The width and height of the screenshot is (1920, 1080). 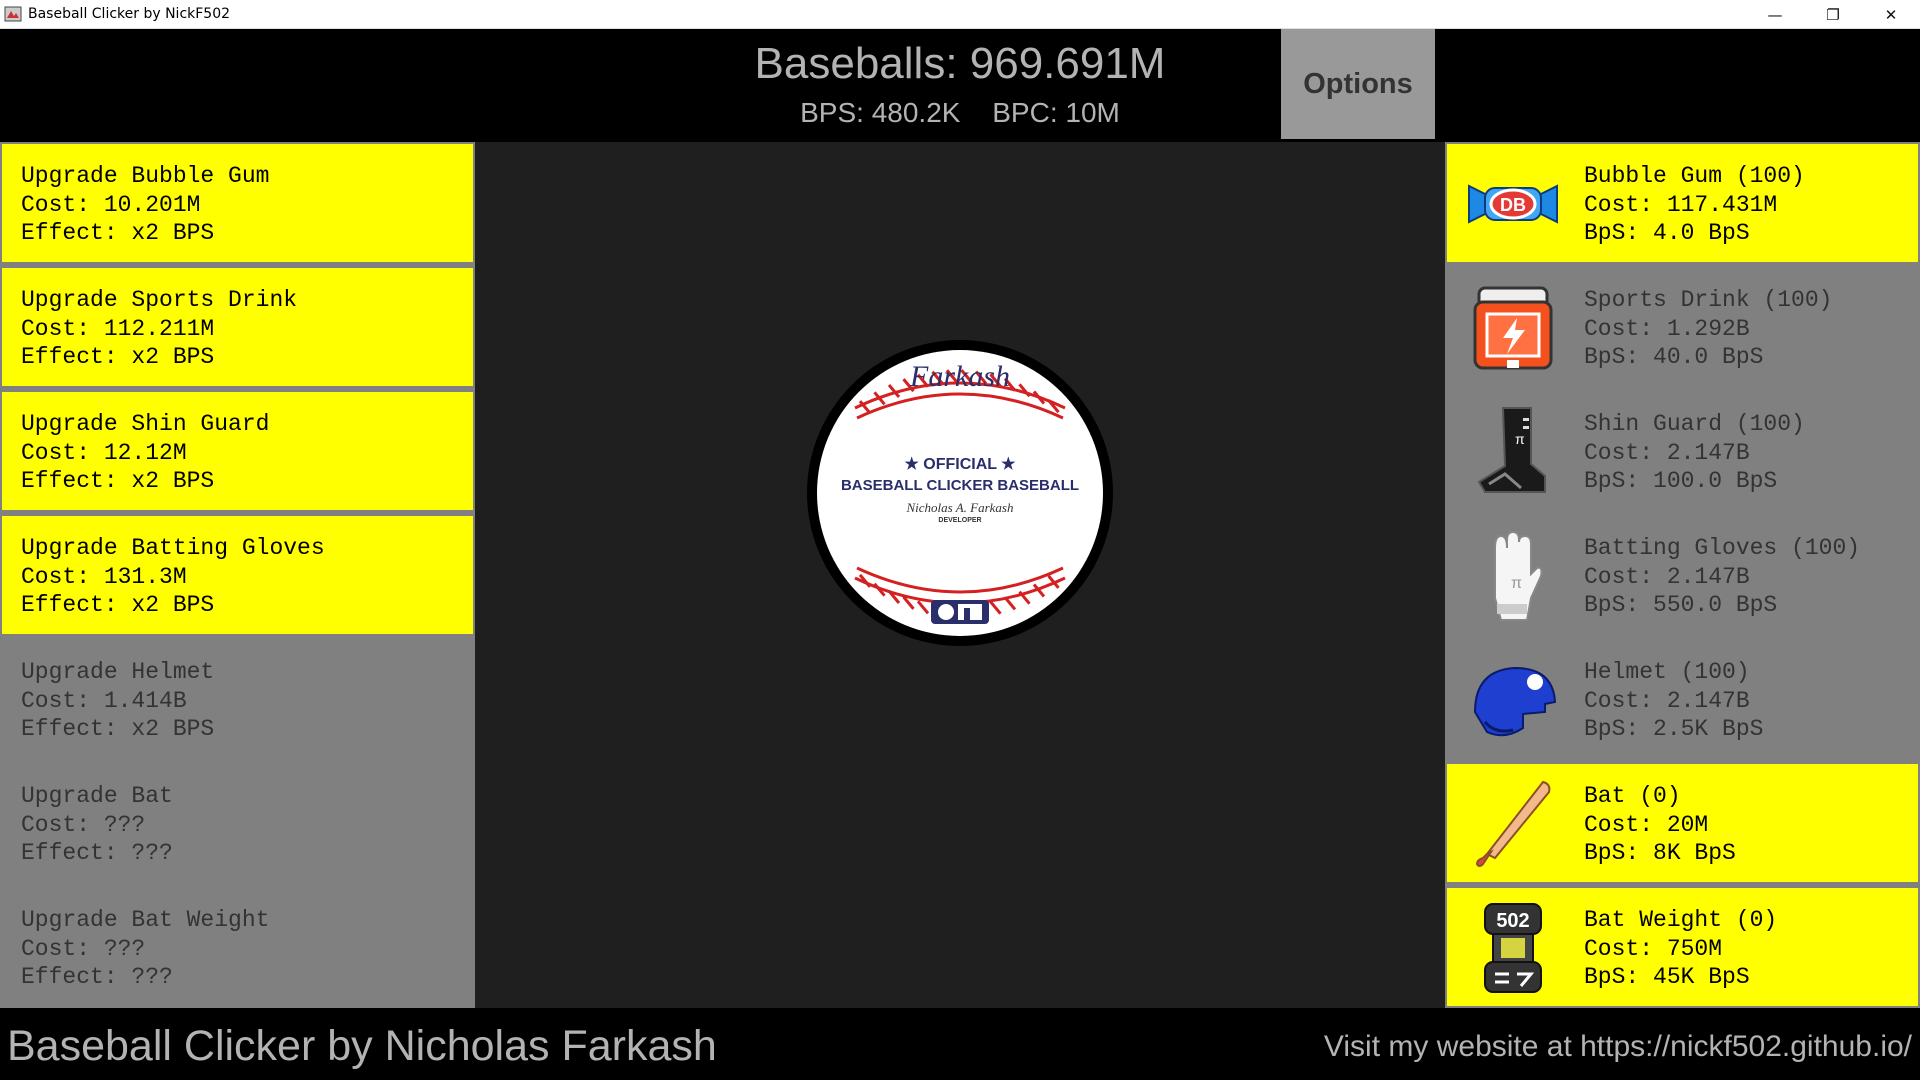 I want to click on bubble-gum-icon: DB, so click(x=1513, y=204).